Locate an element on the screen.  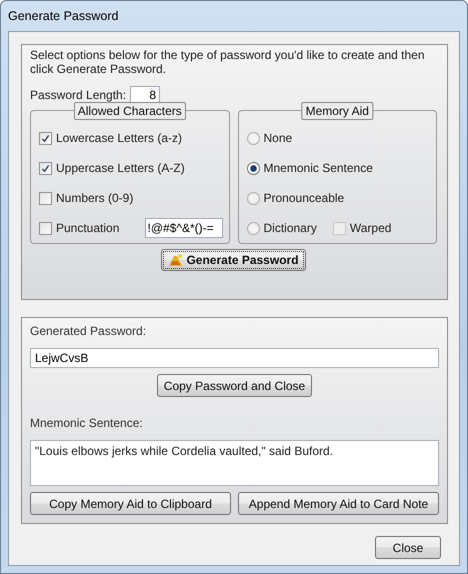
punctuation-field: !@#$^&*()-= is located at coordinates (183, 228).